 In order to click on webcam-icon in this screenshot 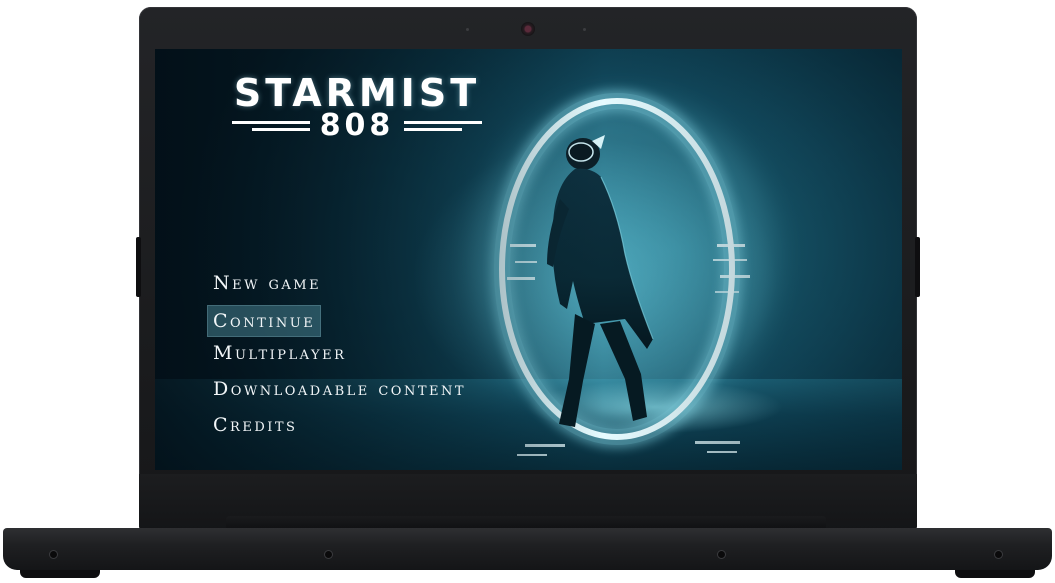, I will do `click(528, 29)`.